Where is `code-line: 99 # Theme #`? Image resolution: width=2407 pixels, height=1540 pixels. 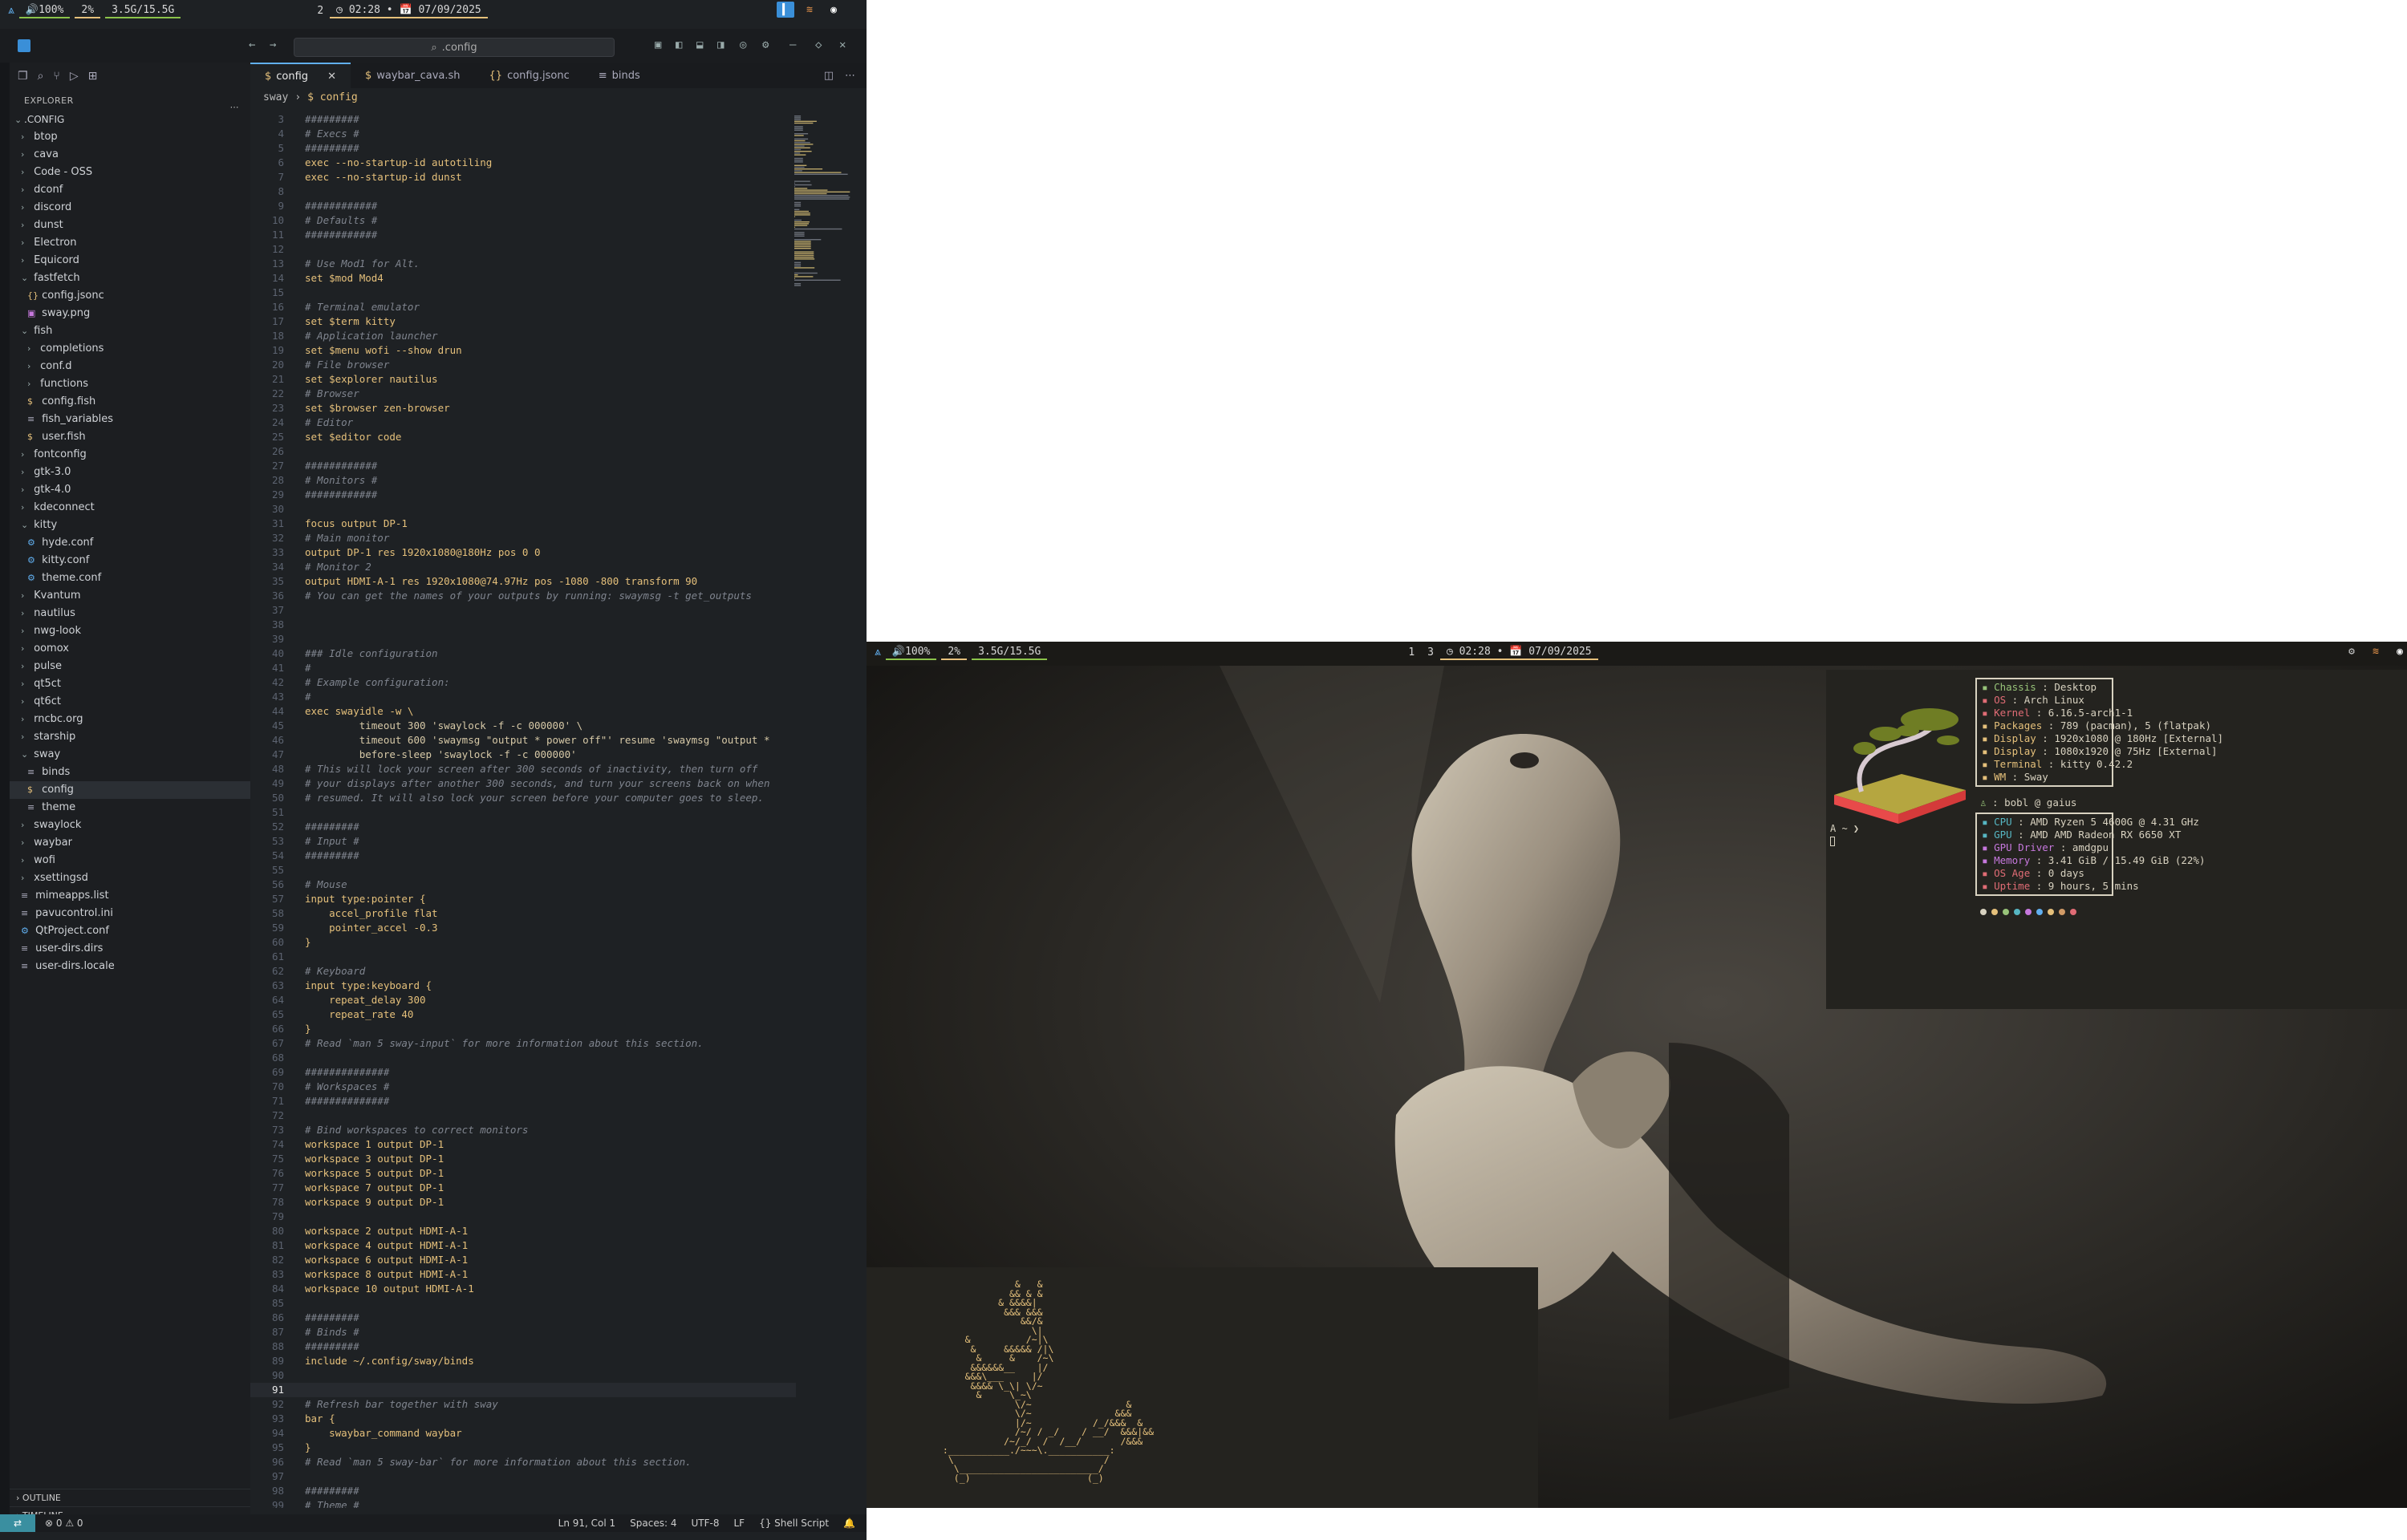 code-line: 99 # Theme # is located at coordinates (523, 1503).